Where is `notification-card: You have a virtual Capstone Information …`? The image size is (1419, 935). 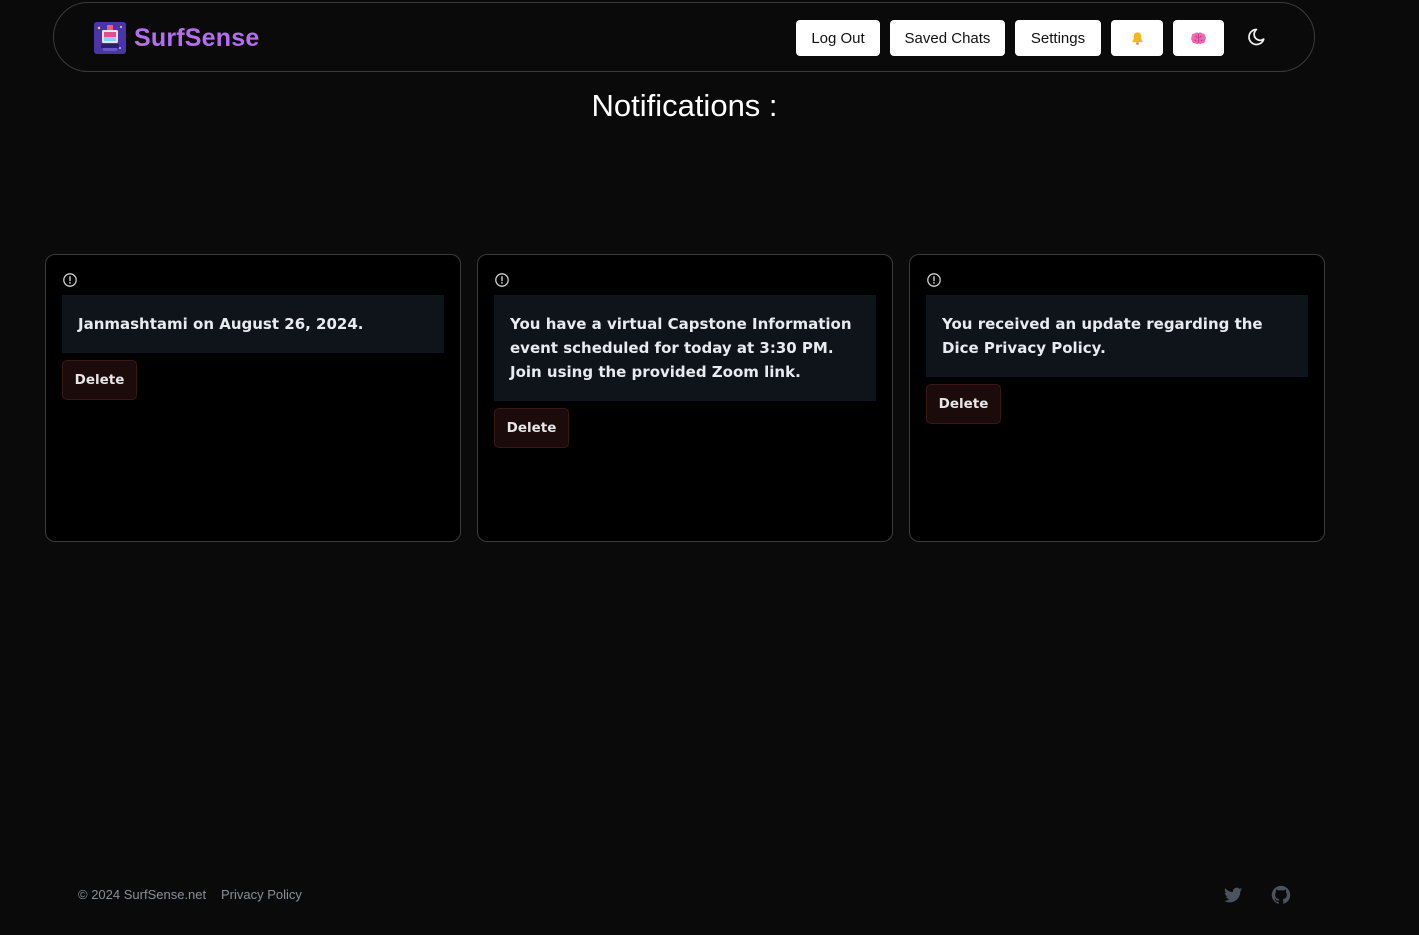 notification-card: You have a virtual Capstone Information … is located at coordinates (685, 398).